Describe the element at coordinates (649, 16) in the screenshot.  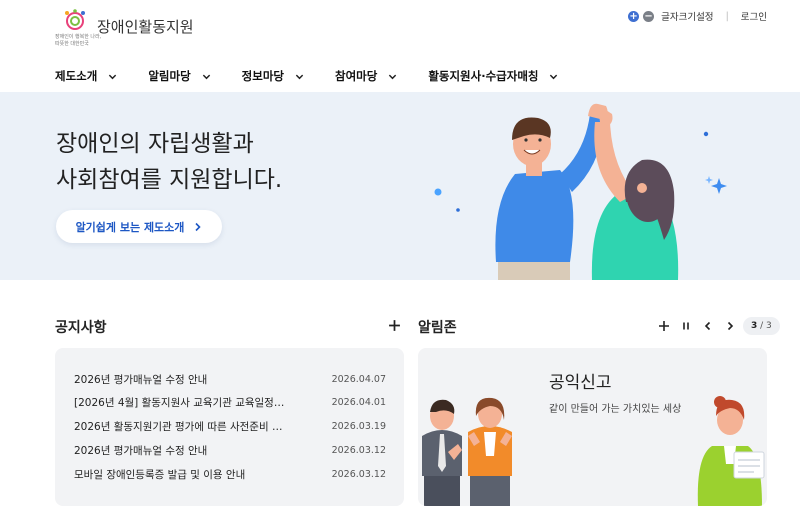
I see `font-decrease-button: −` at that location.